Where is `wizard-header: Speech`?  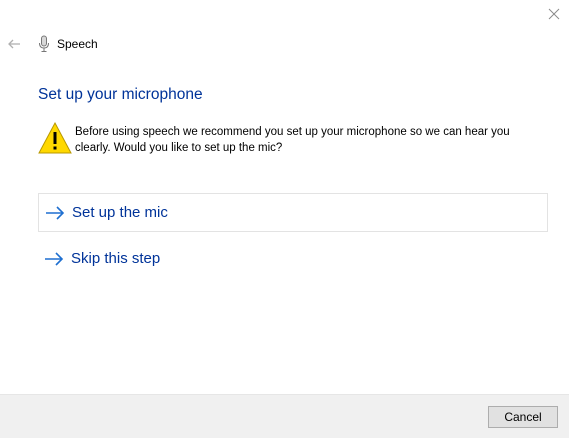 wizard-header: Speech is located at coordinates (150, 45).